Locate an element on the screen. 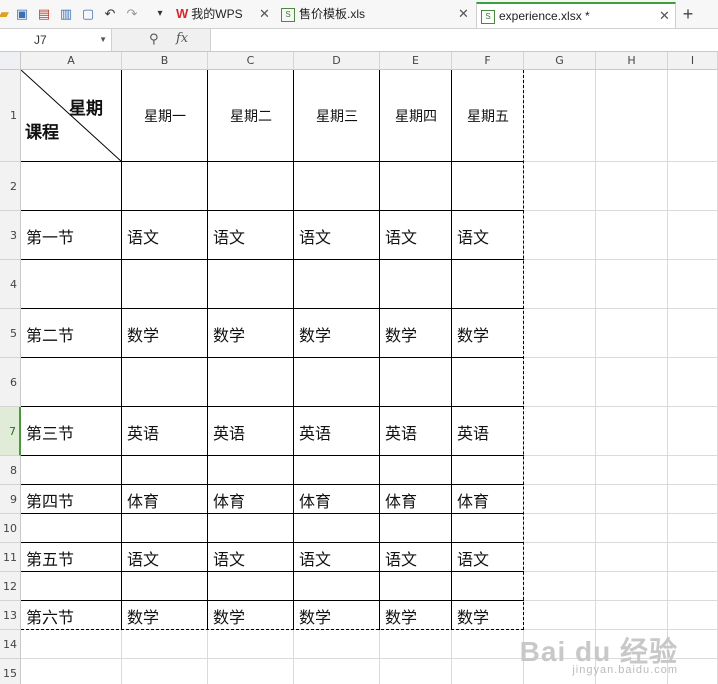  row-header-8: 8 is located at coordinates (10, 470).